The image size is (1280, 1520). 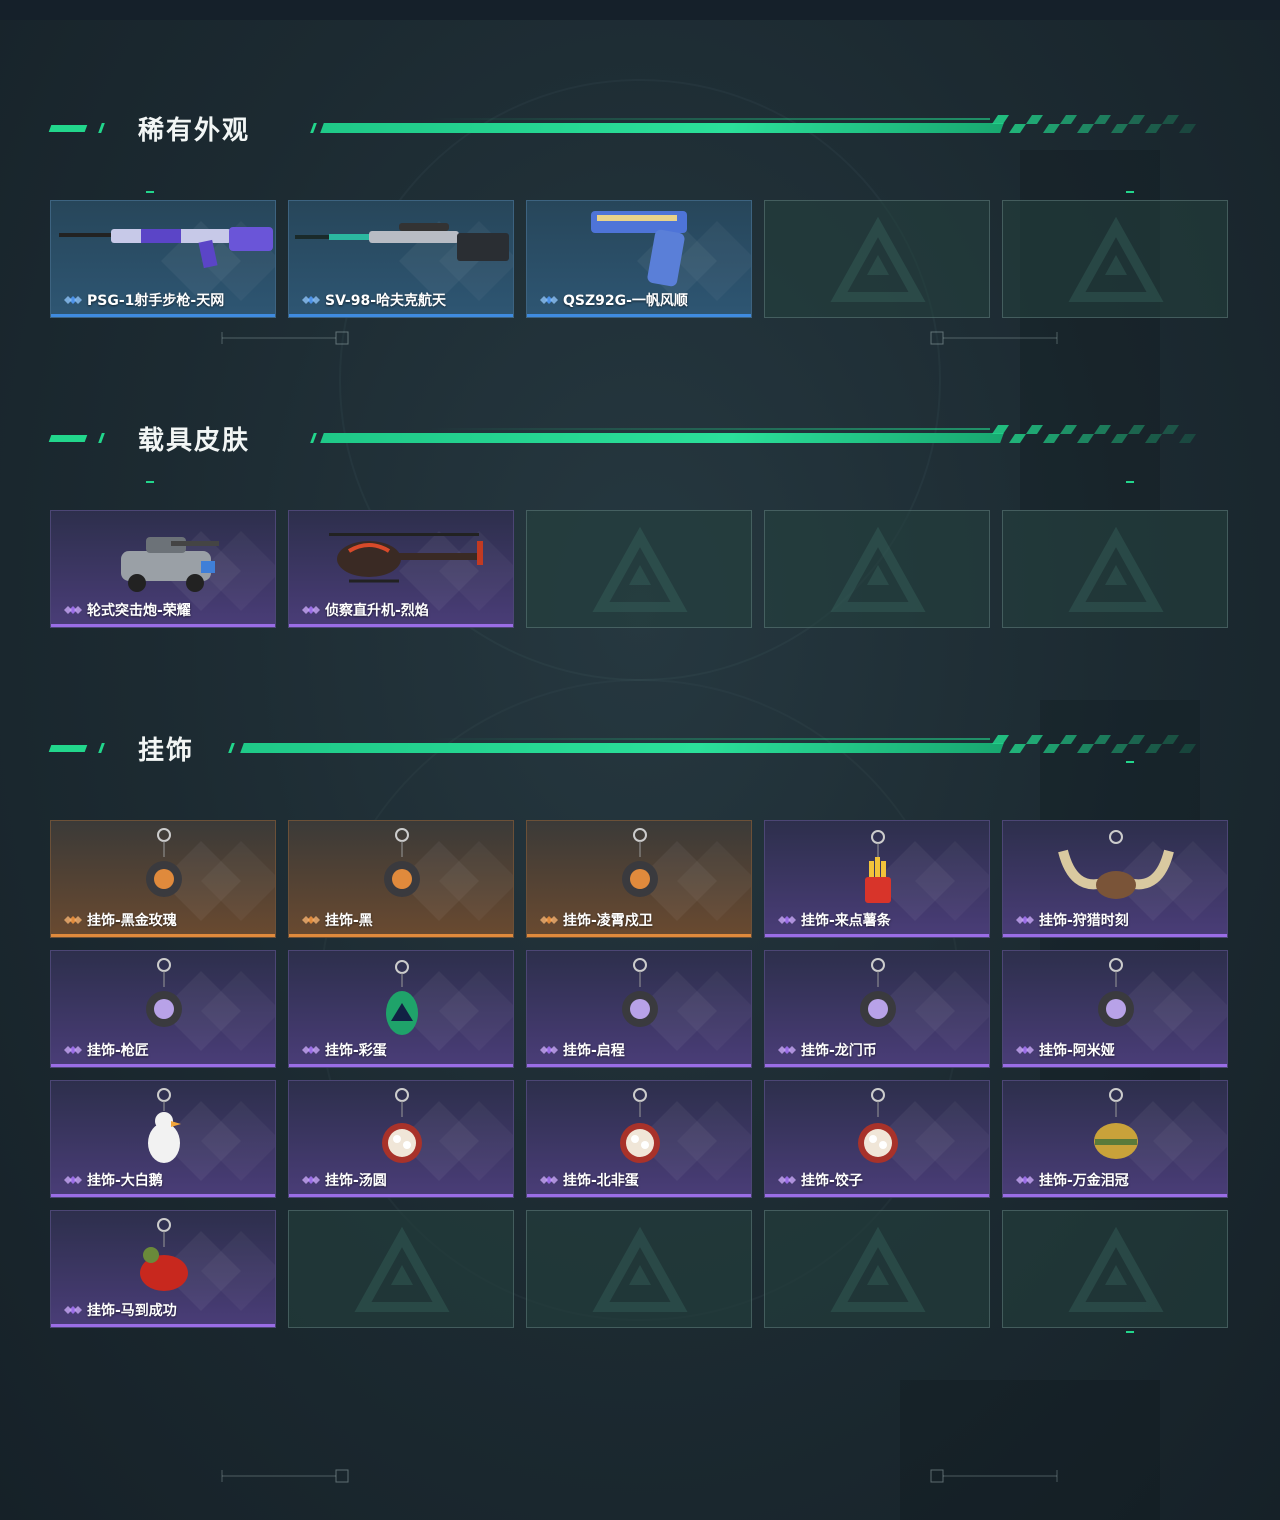 What do you see at coordinates (349, 921) in the screenshot?
I see `item-name: 挂饰-黑` at bounding box center [349, 921].